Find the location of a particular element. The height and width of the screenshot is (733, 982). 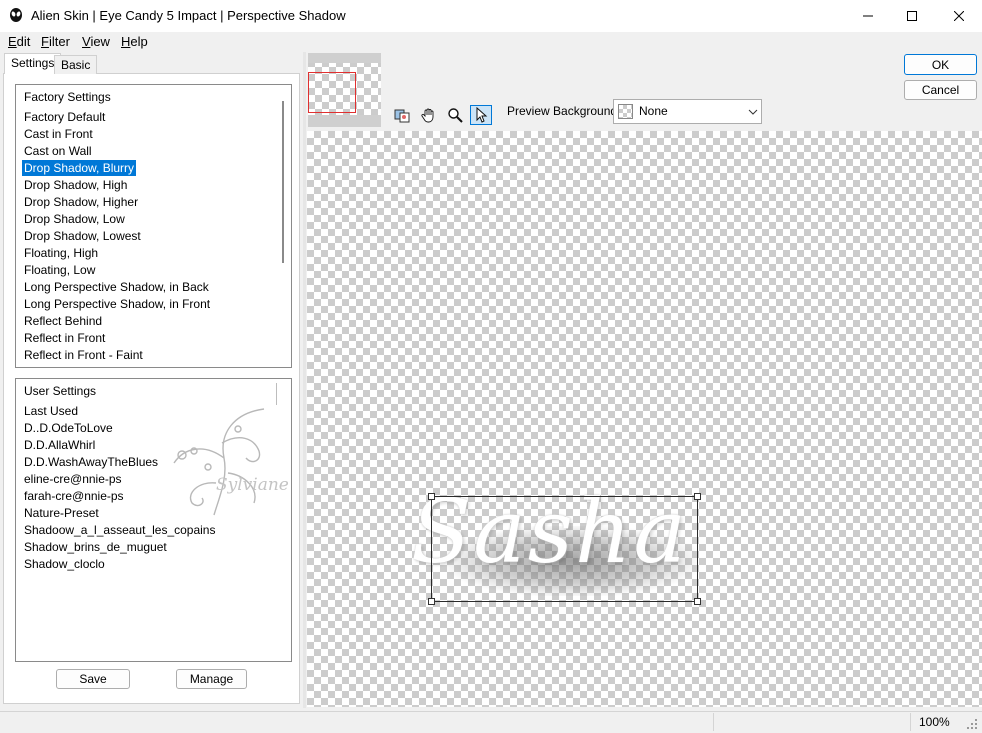

menu-edit: Edit is located at coordinates (19, 41).